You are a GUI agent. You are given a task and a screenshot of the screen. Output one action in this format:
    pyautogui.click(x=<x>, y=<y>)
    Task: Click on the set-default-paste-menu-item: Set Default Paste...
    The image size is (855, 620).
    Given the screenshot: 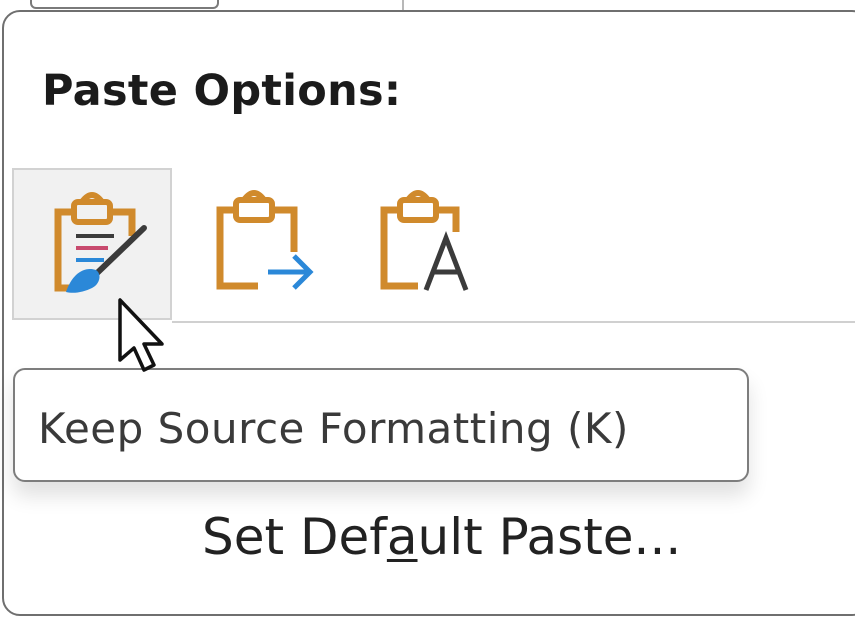 What is the action you would take?
    pyautogui.click(x=441, y=537)
    